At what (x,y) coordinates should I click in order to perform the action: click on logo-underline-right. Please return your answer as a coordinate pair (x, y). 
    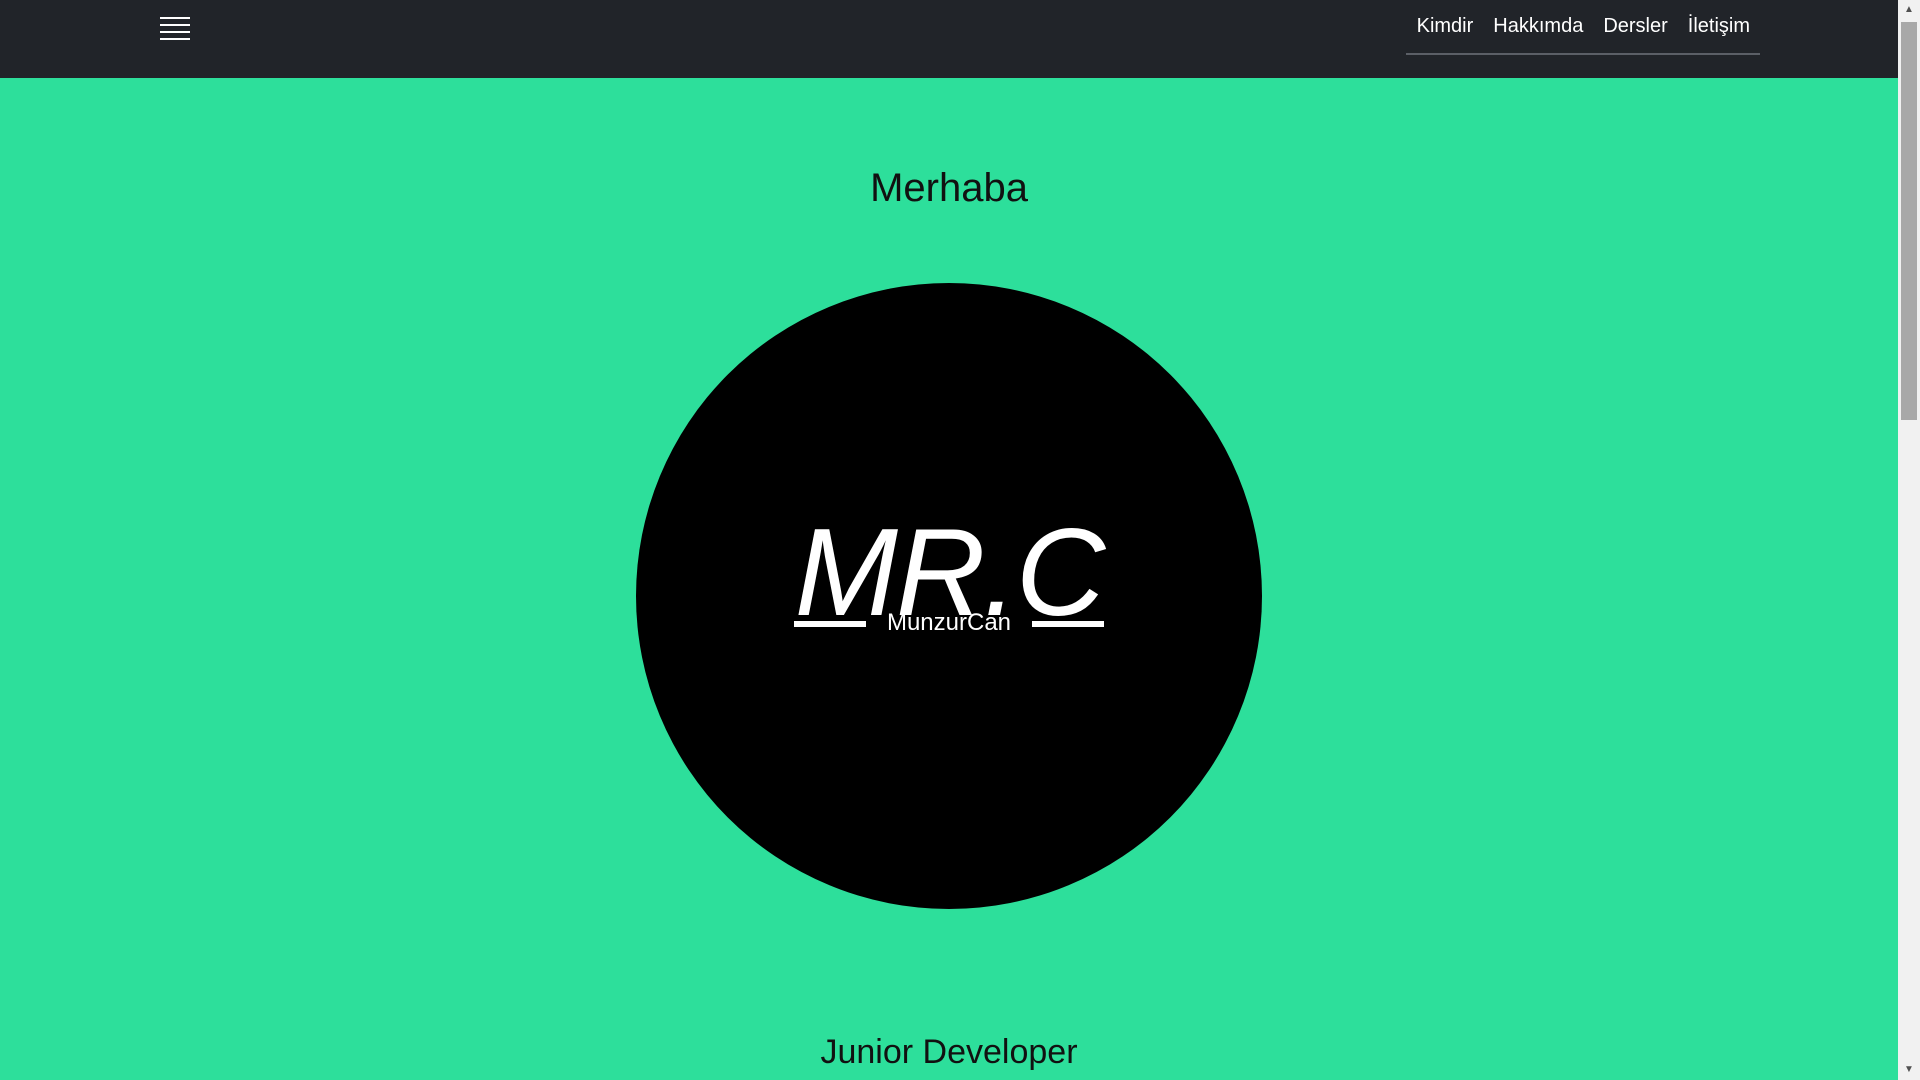
    Looking at the image, I should click on (1068, 624).